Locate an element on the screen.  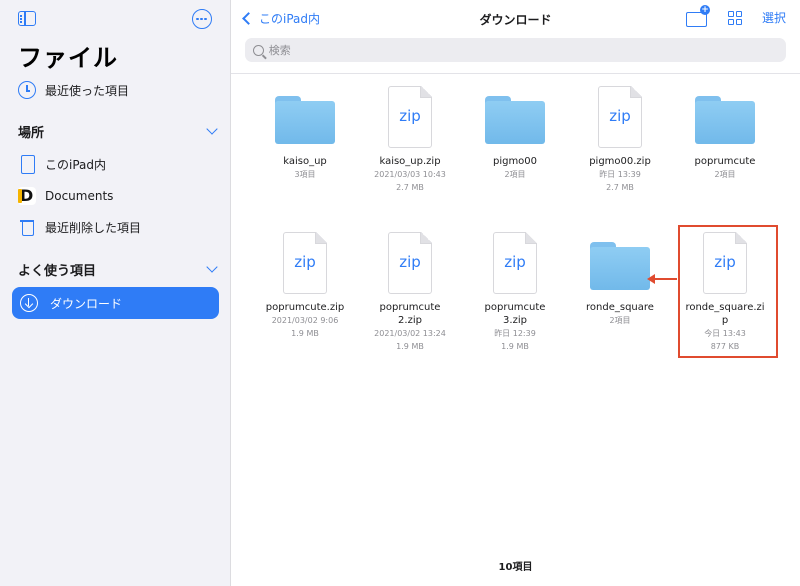
navigation-bar: このiPad内 ダウンロード 選択 is located at coordinates (515, 37).